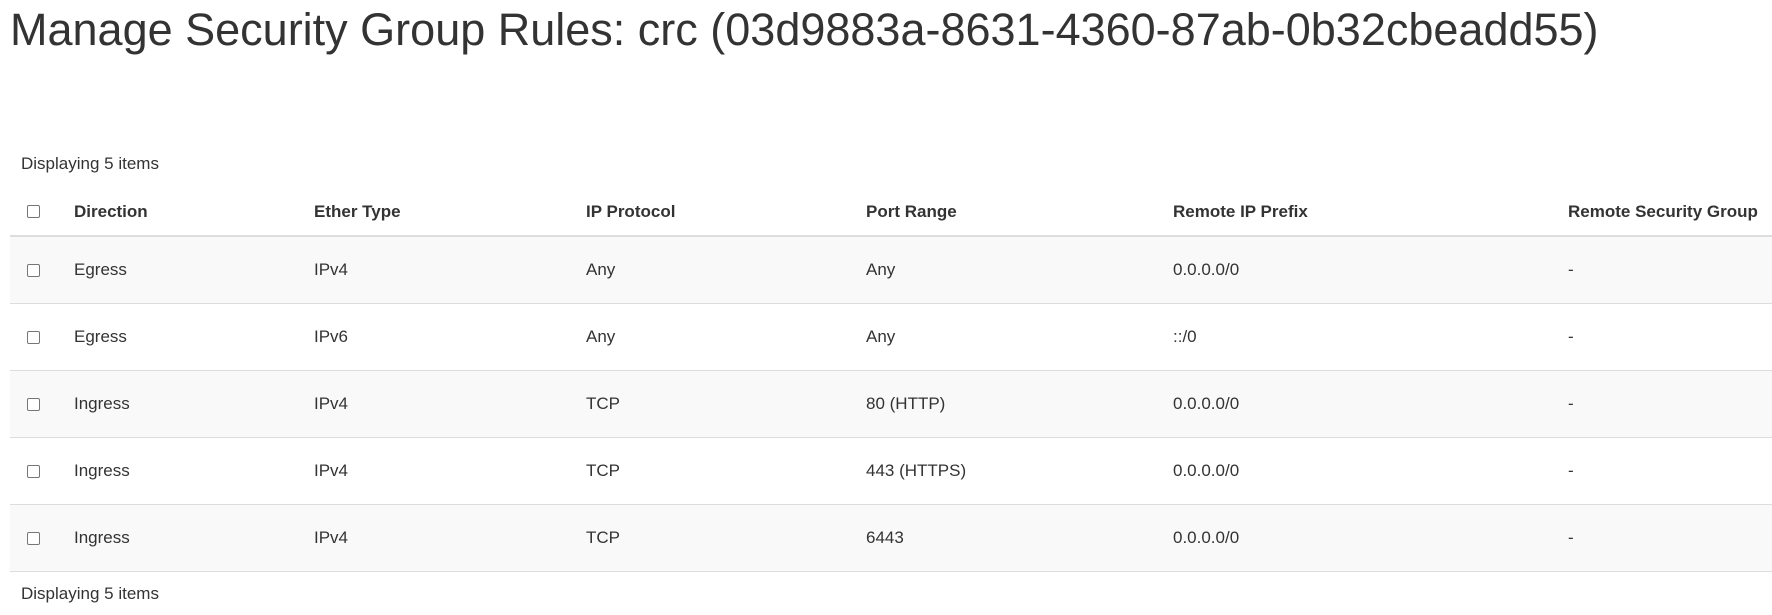 This screenshot has height=615, width=1772. I want to click on table-row: Ingress IPv4 TCP 80 (HTTP) 0.0.0.0/0 -, so click(891, 404).